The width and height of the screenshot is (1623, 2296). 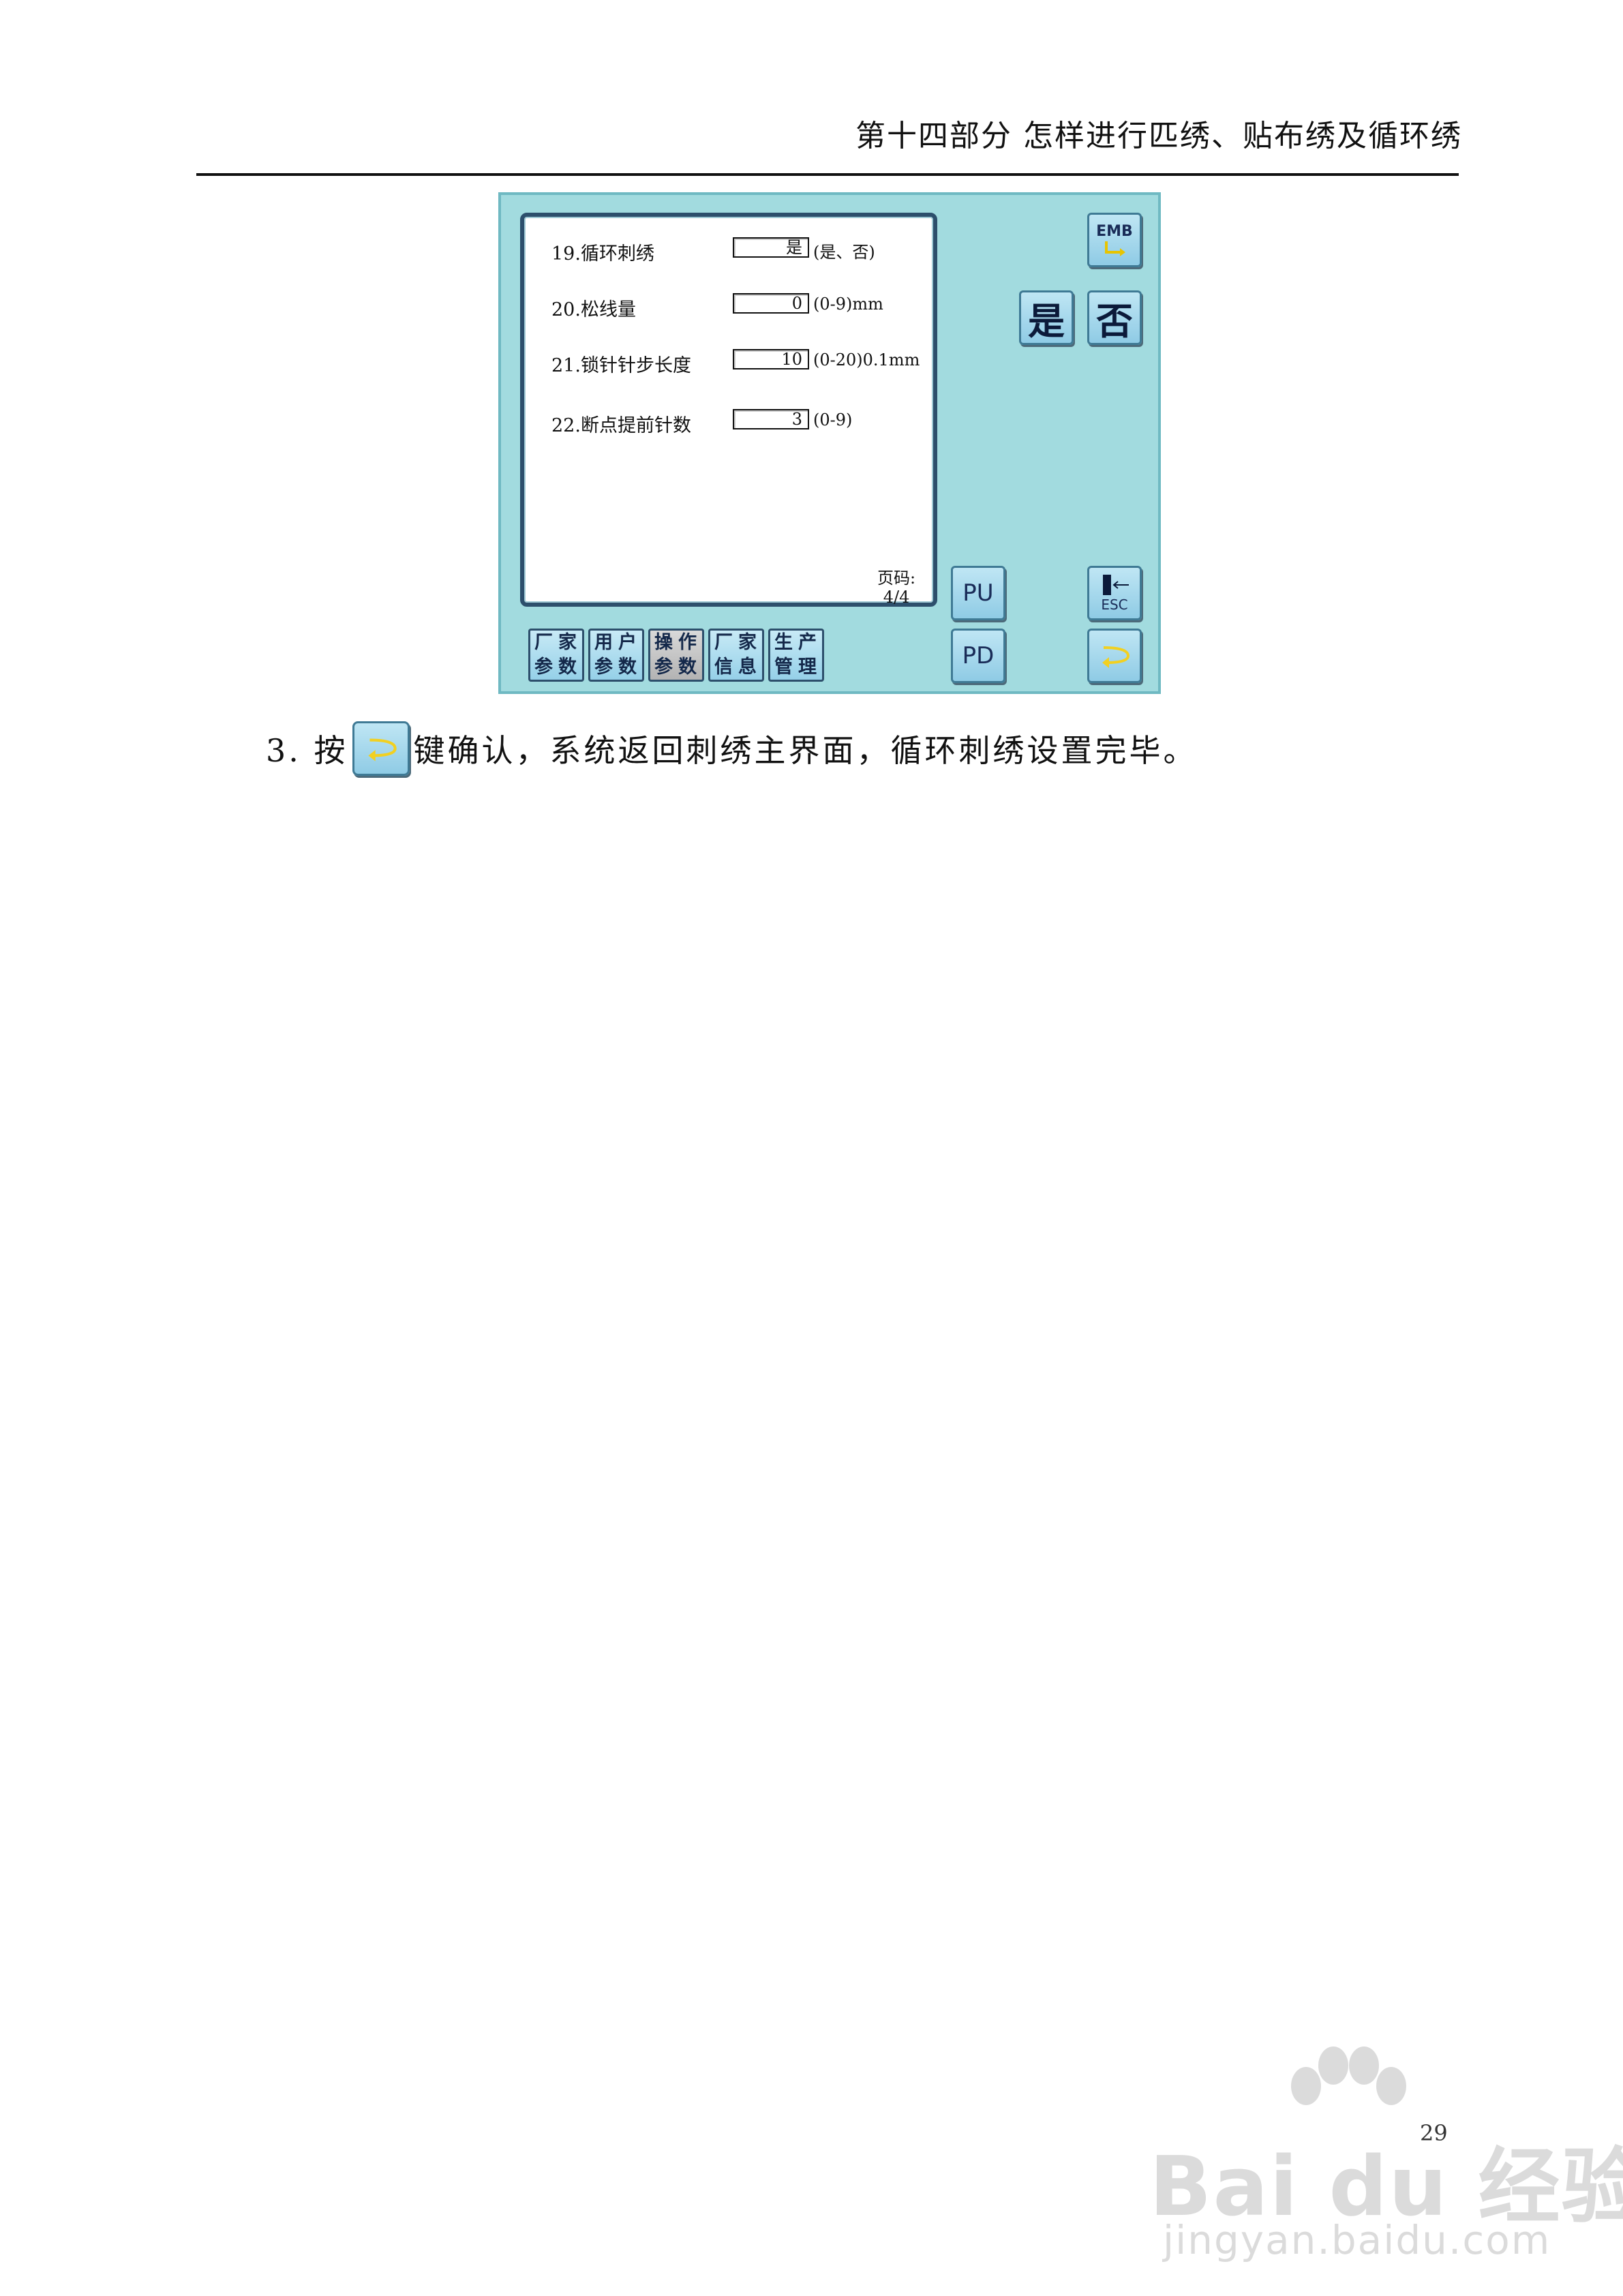 What do you see at coordinates (1386, 2154) in the screenshot?
I see `baidu-watermark: Bai du 经验 jingyan.baidu.com` at bounding box center [1386, 2154].